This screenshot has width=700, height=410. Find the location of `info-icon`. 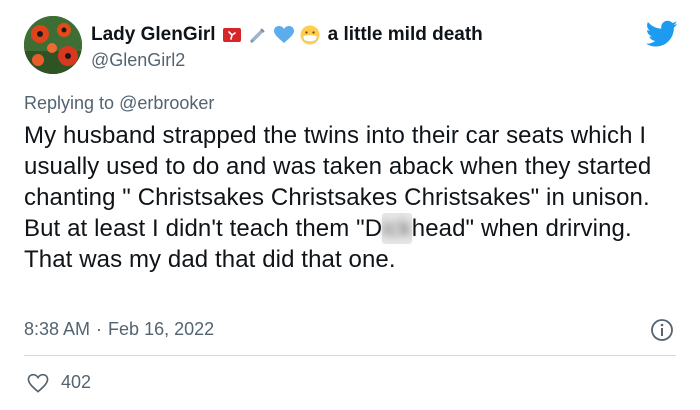

info-icon is located at coordinates (662, 330).